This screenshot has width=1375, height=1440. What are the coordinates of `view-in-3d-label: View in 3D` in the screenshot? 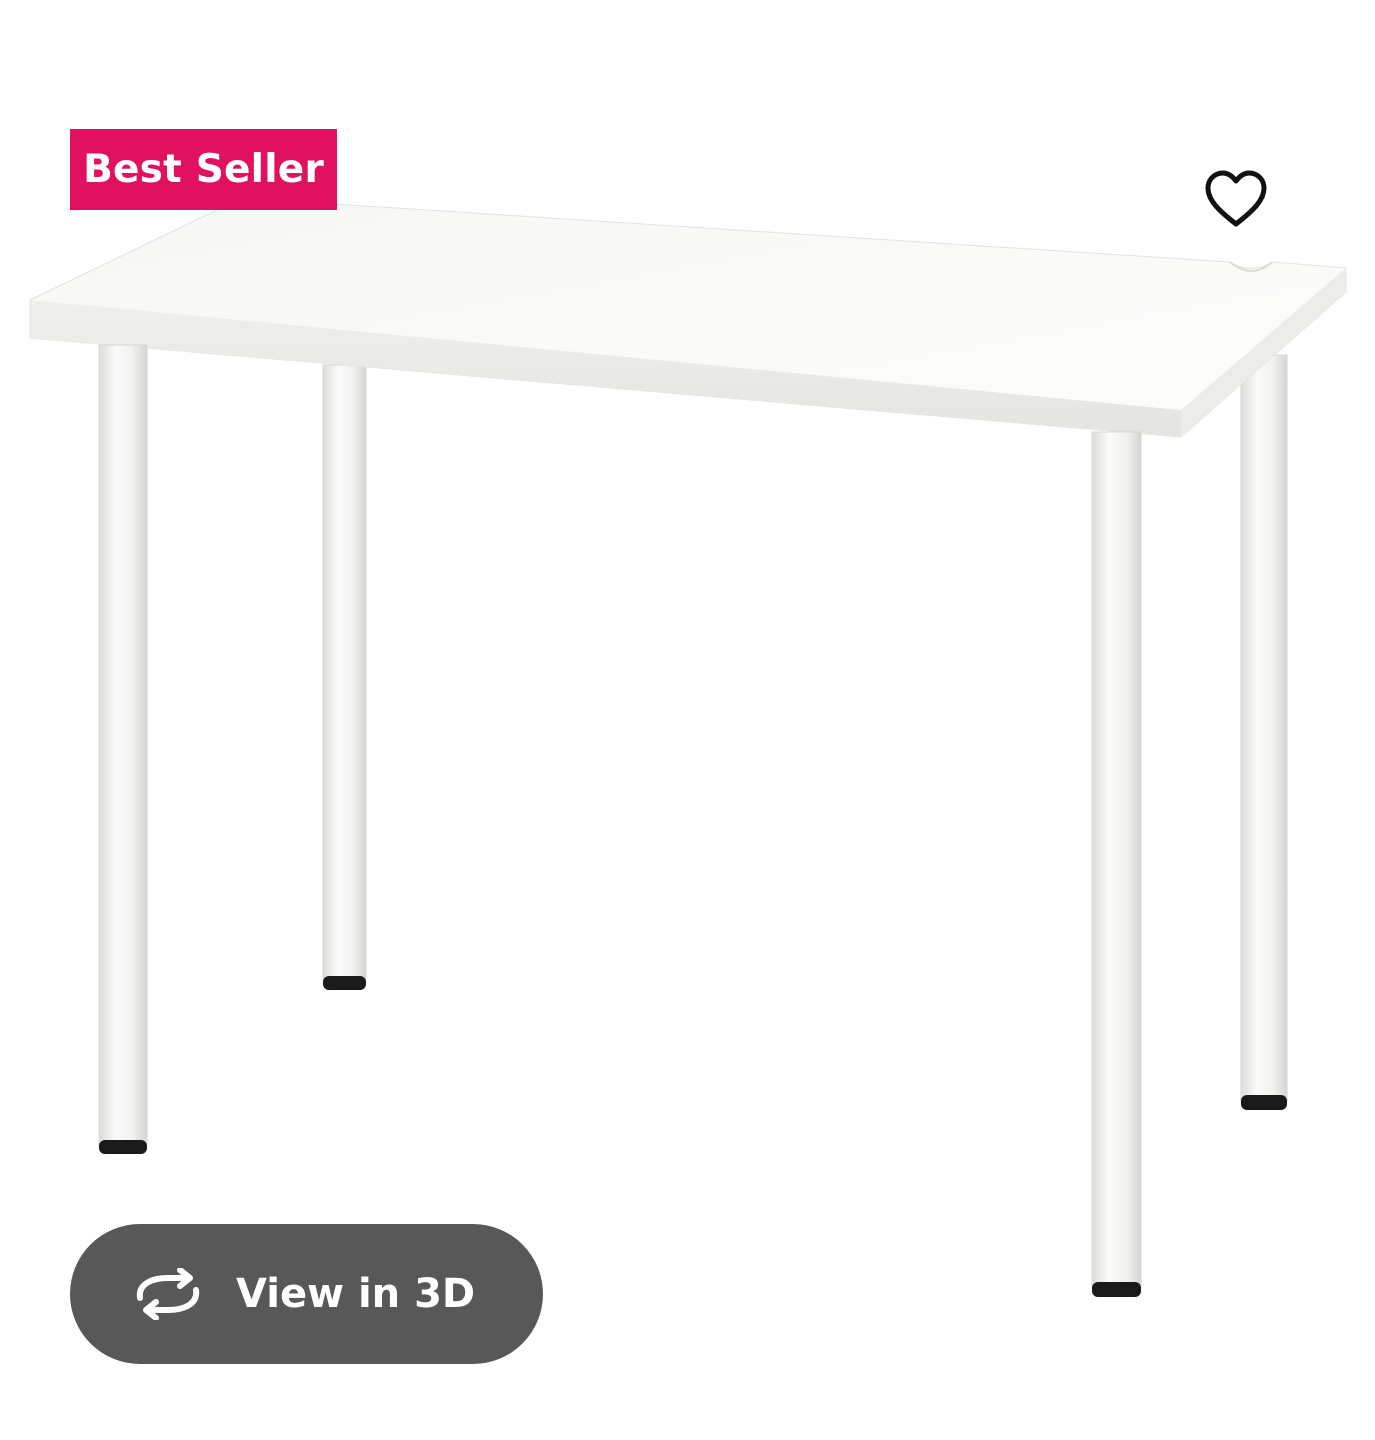 It's located at (356, 1294).